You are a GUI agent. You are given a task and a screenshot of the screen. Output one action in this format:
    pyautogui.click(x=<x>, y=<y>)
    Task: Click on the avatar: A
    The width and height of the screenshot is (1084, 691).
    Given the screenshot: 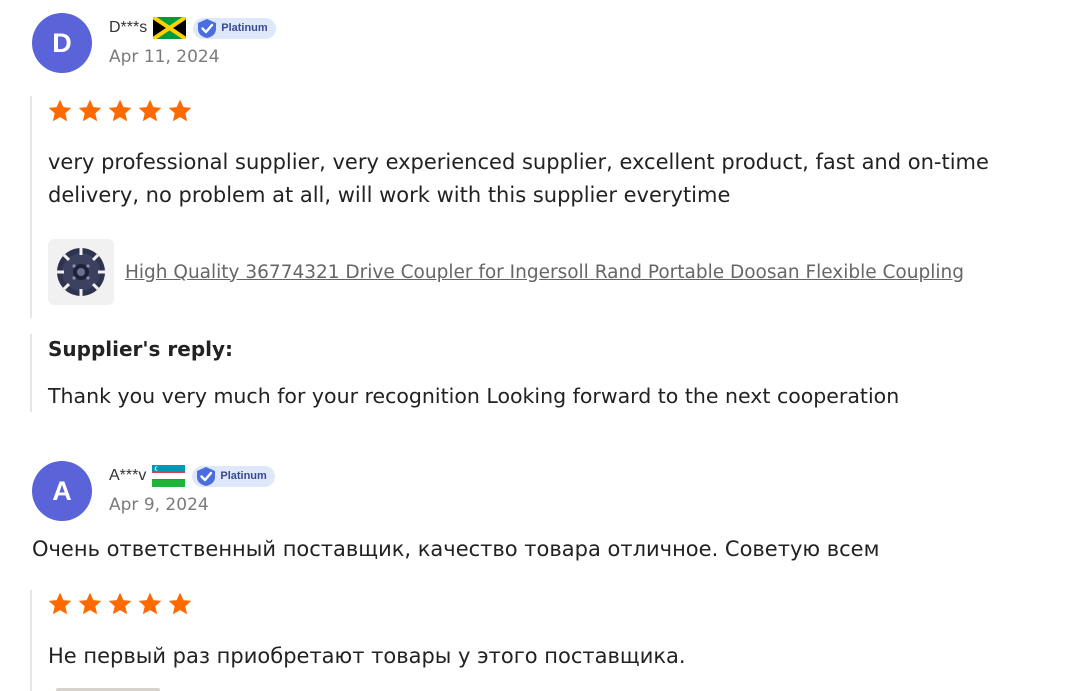 What is the action you would take?
    pyautogui.click(x=62, y=491)
    